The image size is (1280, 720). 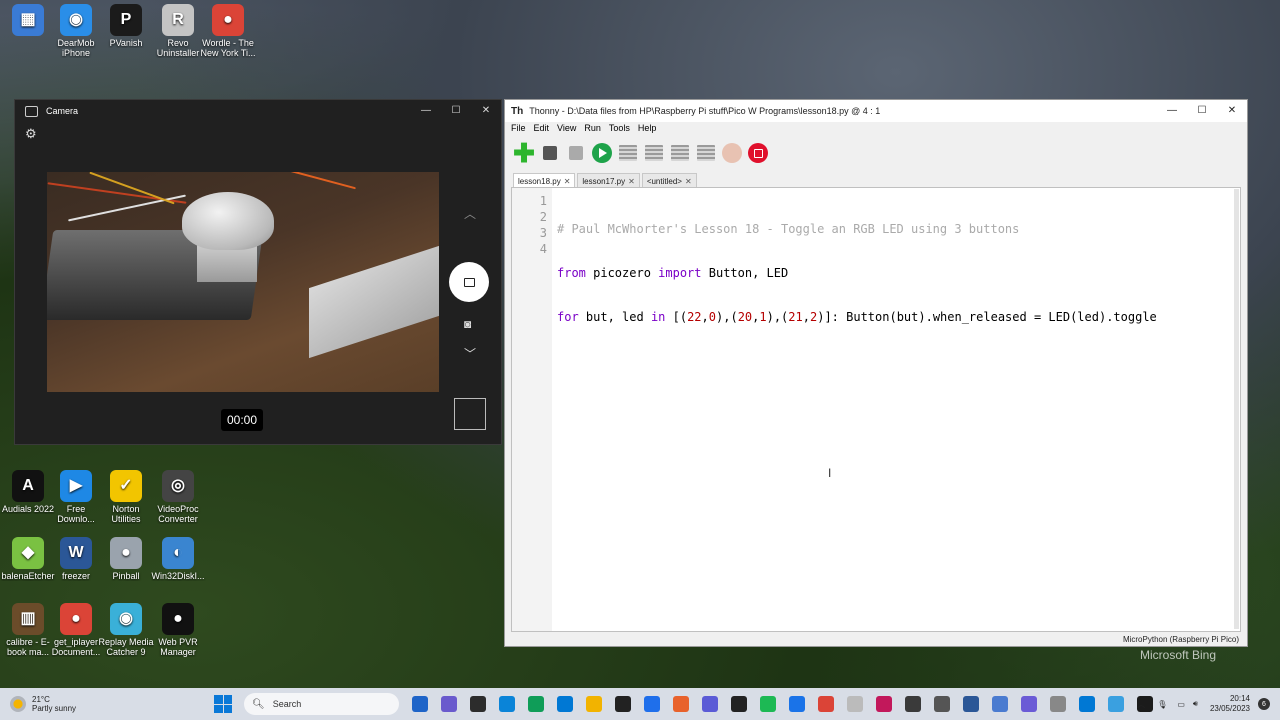 What do you see at coordinates (126, 497) in the screenshot?
I see `desktop-icon: ✓ Norton Utilities` at bounding box center [126, 497].